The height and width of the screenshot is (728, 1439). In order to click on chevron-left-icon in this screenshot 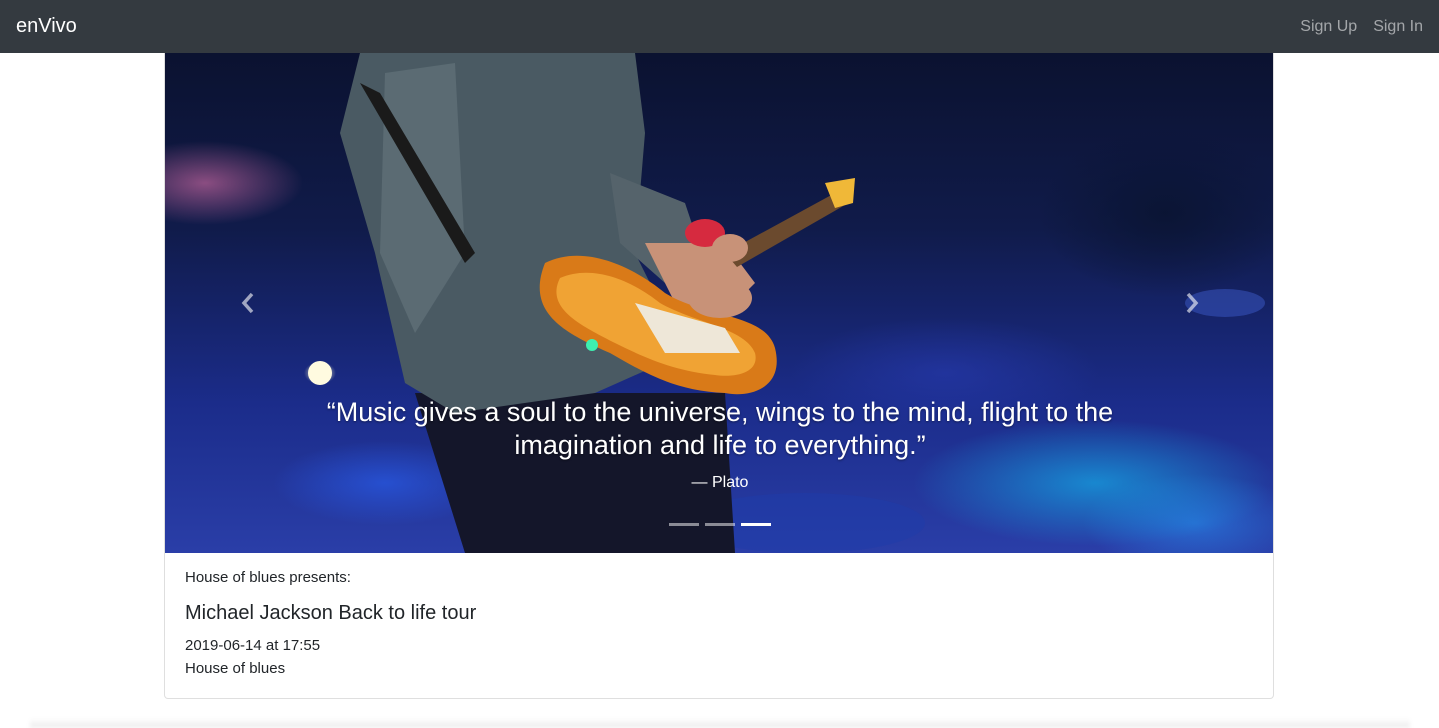, I will do `click(247, 303)`.